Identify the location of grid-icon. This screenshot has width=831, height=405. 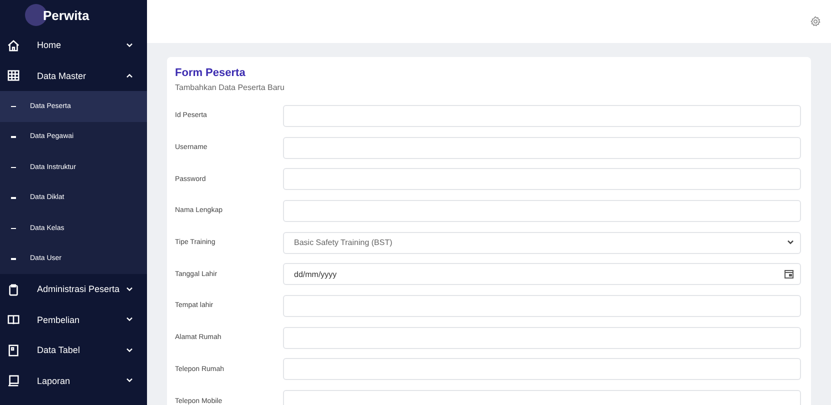
(13, 75).